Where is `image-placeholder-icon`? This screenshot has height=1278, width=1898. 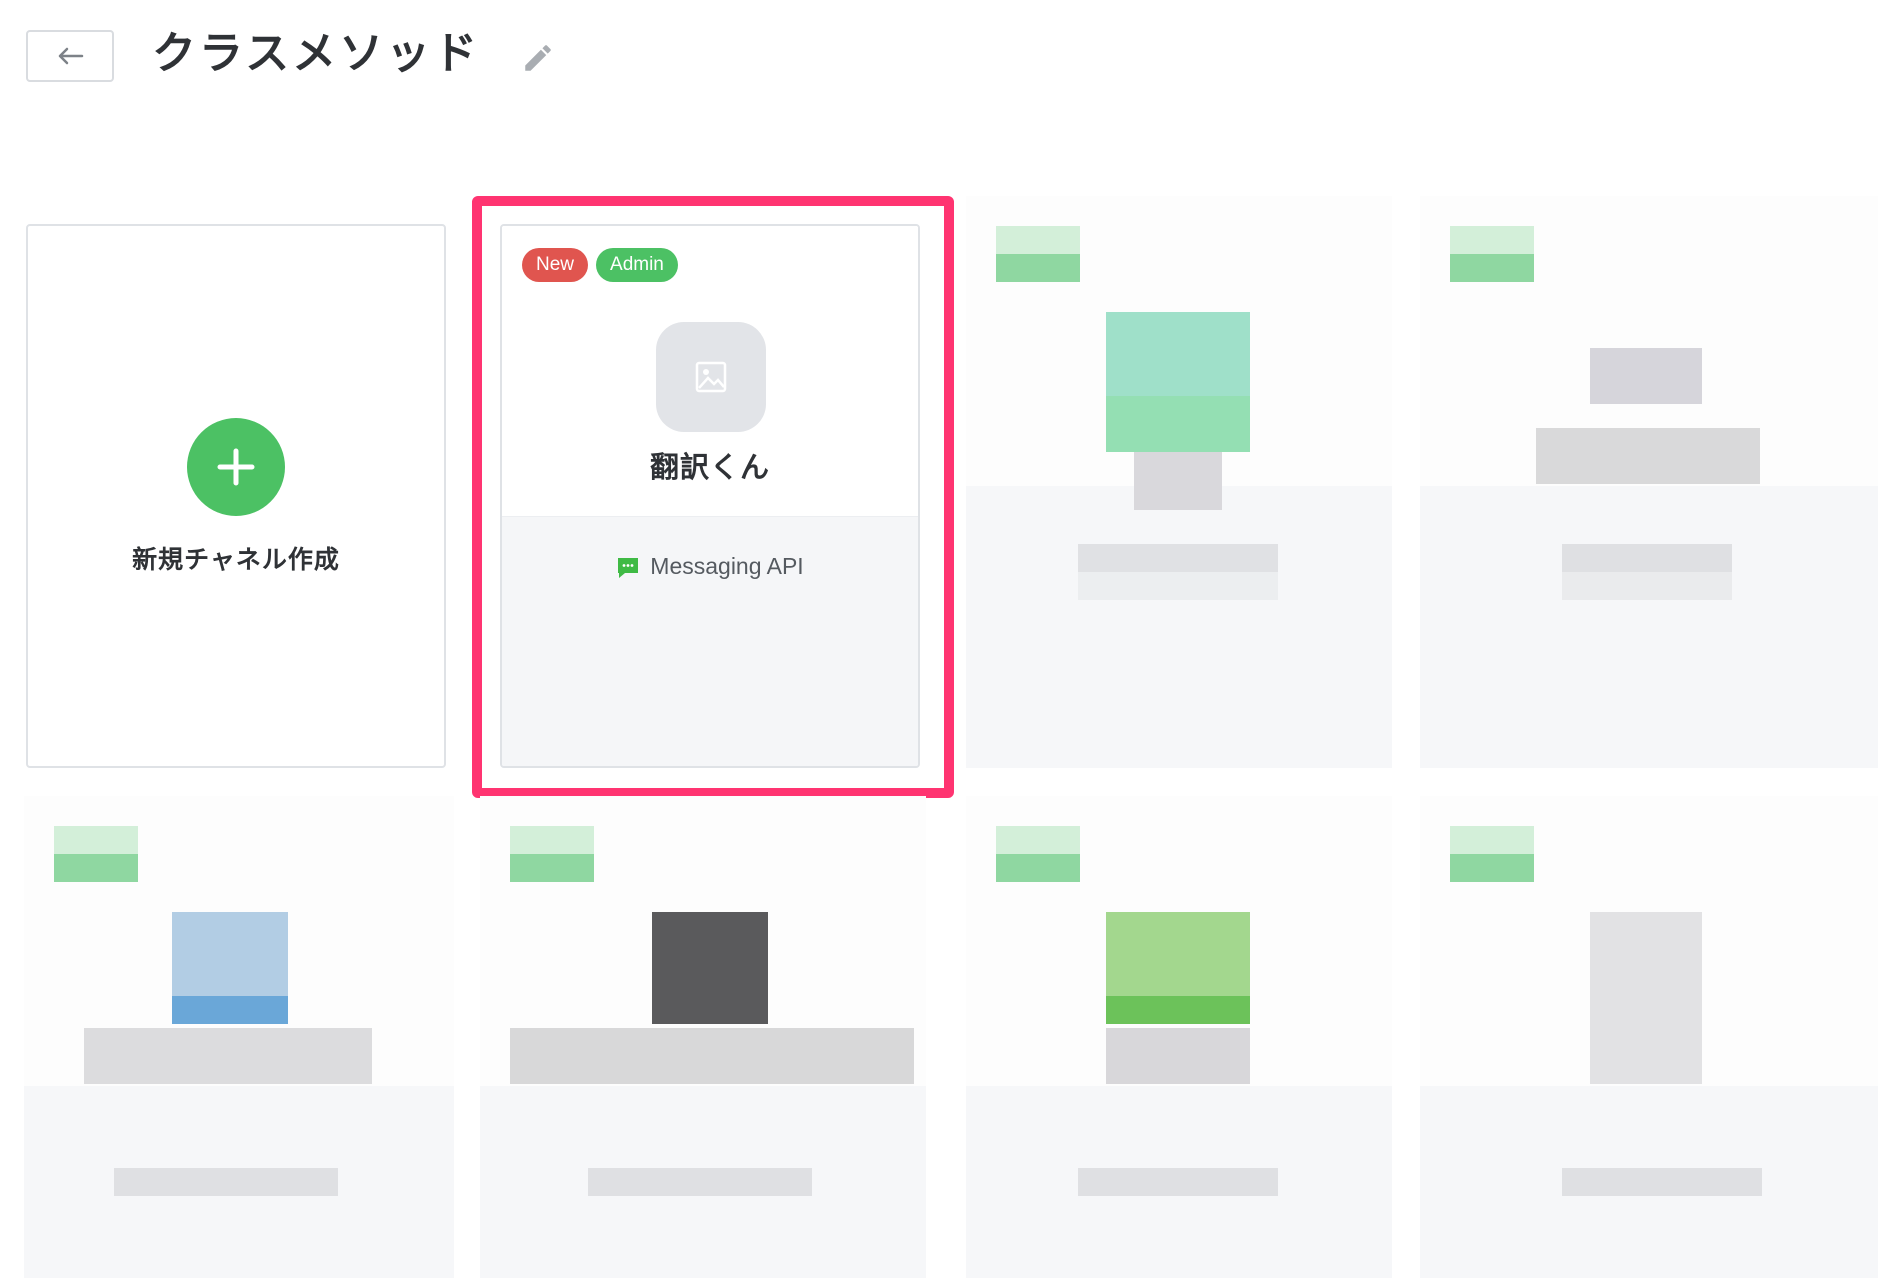
image-placeholder-icon is located at coordinates (711, 377).